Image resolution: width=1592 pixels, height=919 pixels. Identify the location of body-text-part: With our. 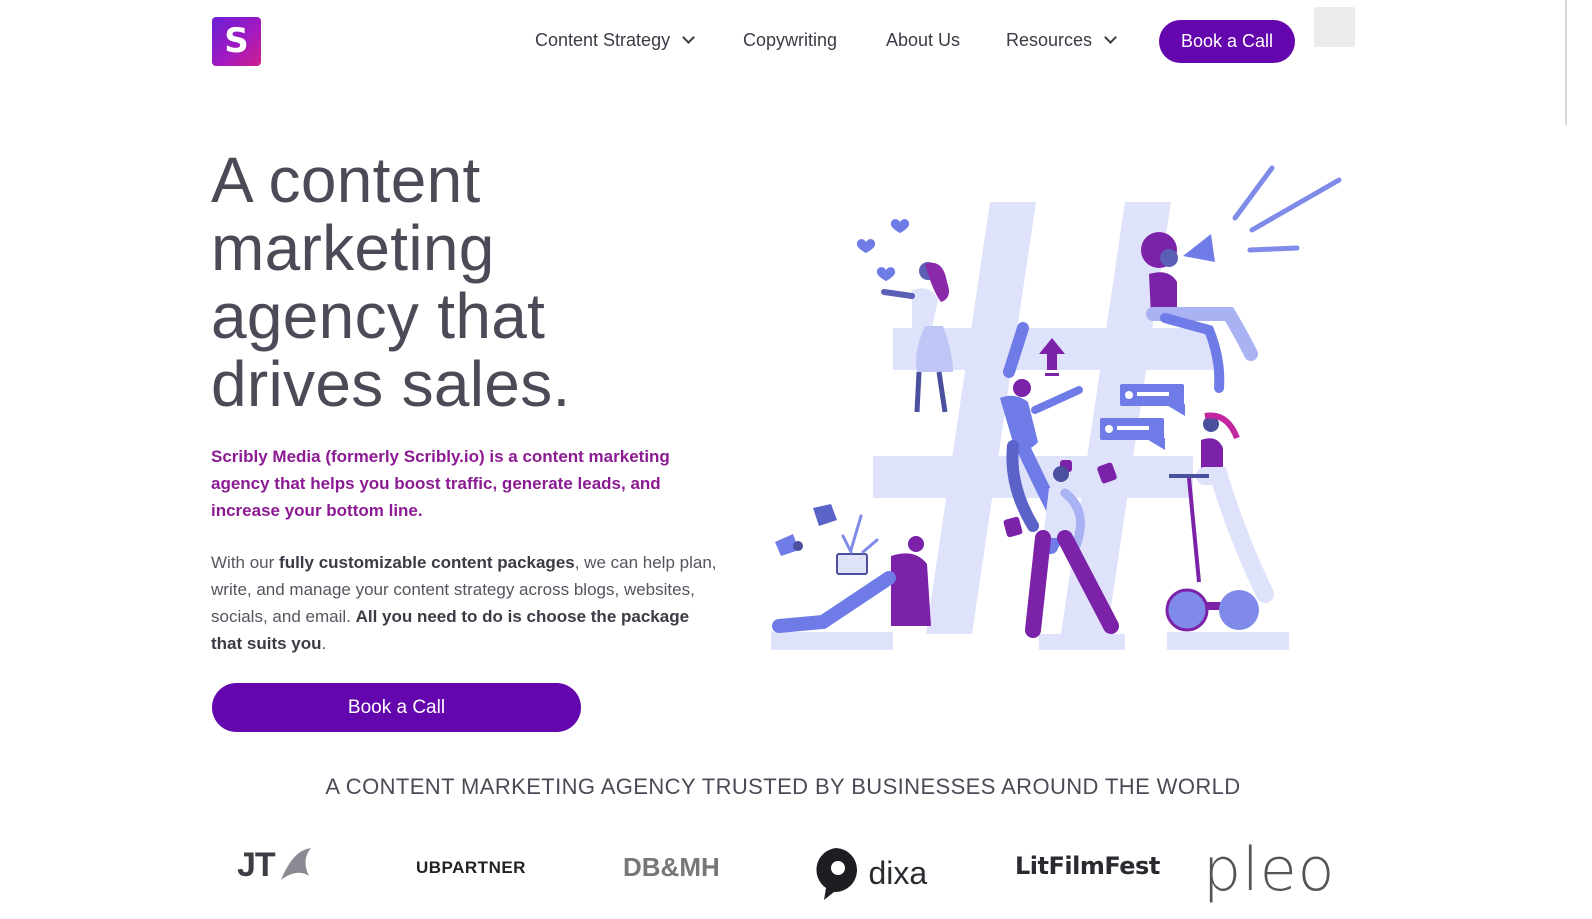
(245, 562).